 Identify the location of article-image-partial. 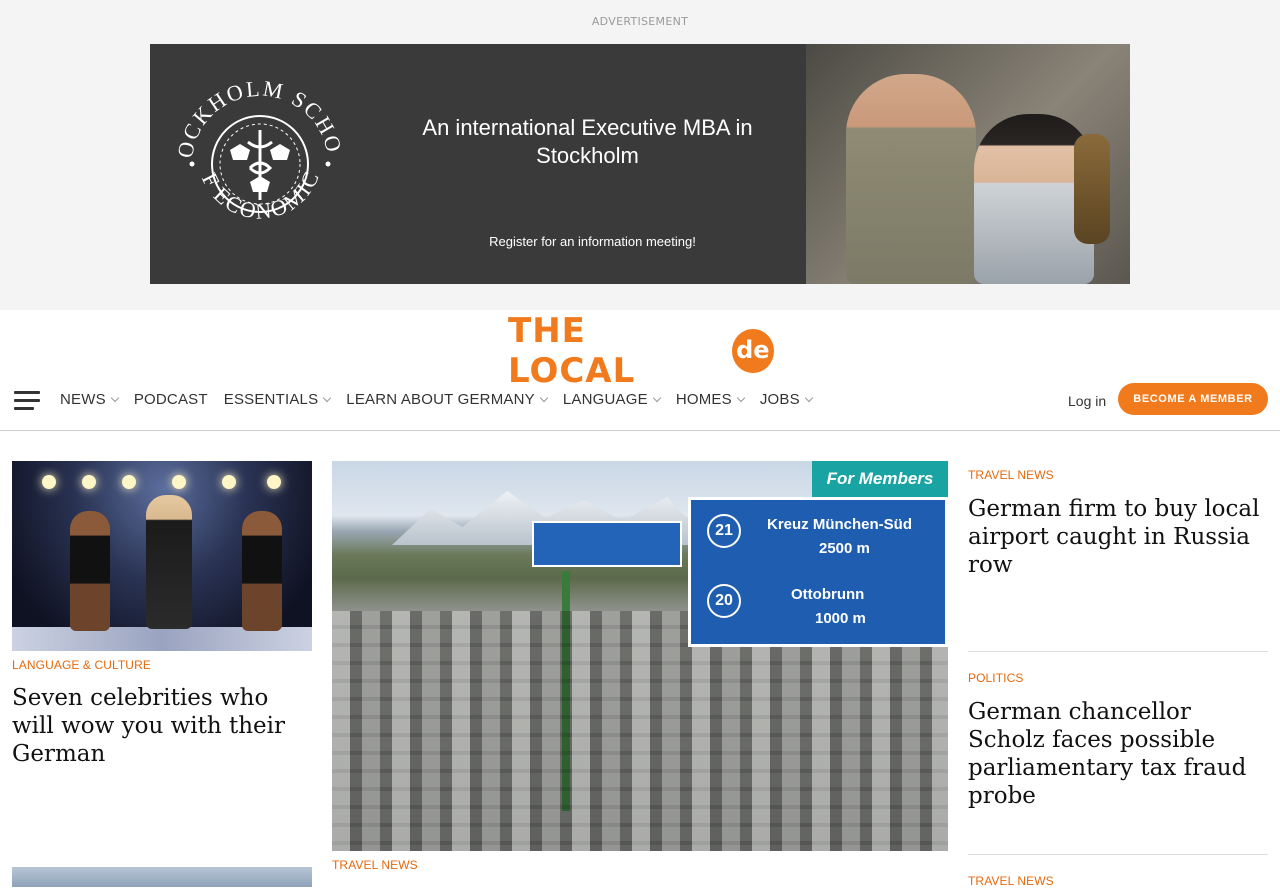
(162, 877).